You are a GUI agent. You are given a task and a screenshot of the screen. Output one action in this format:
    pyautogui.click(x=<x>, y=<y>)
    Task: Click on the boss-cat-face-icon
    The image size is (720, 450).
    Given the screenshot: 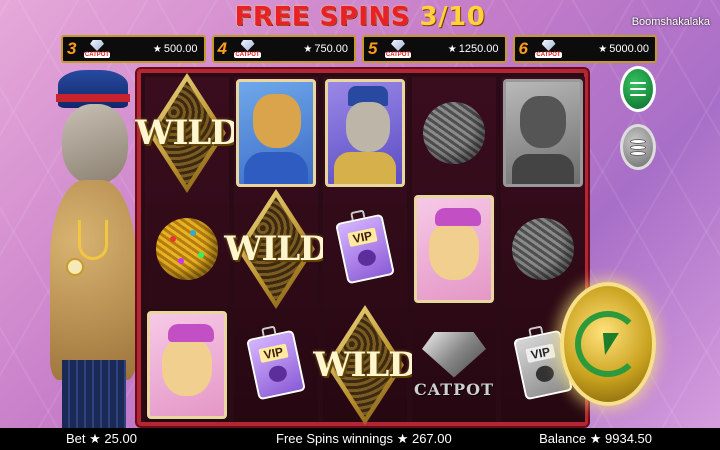 What is the action you would take?
    pyautogui.click(x=368, y=127)
    